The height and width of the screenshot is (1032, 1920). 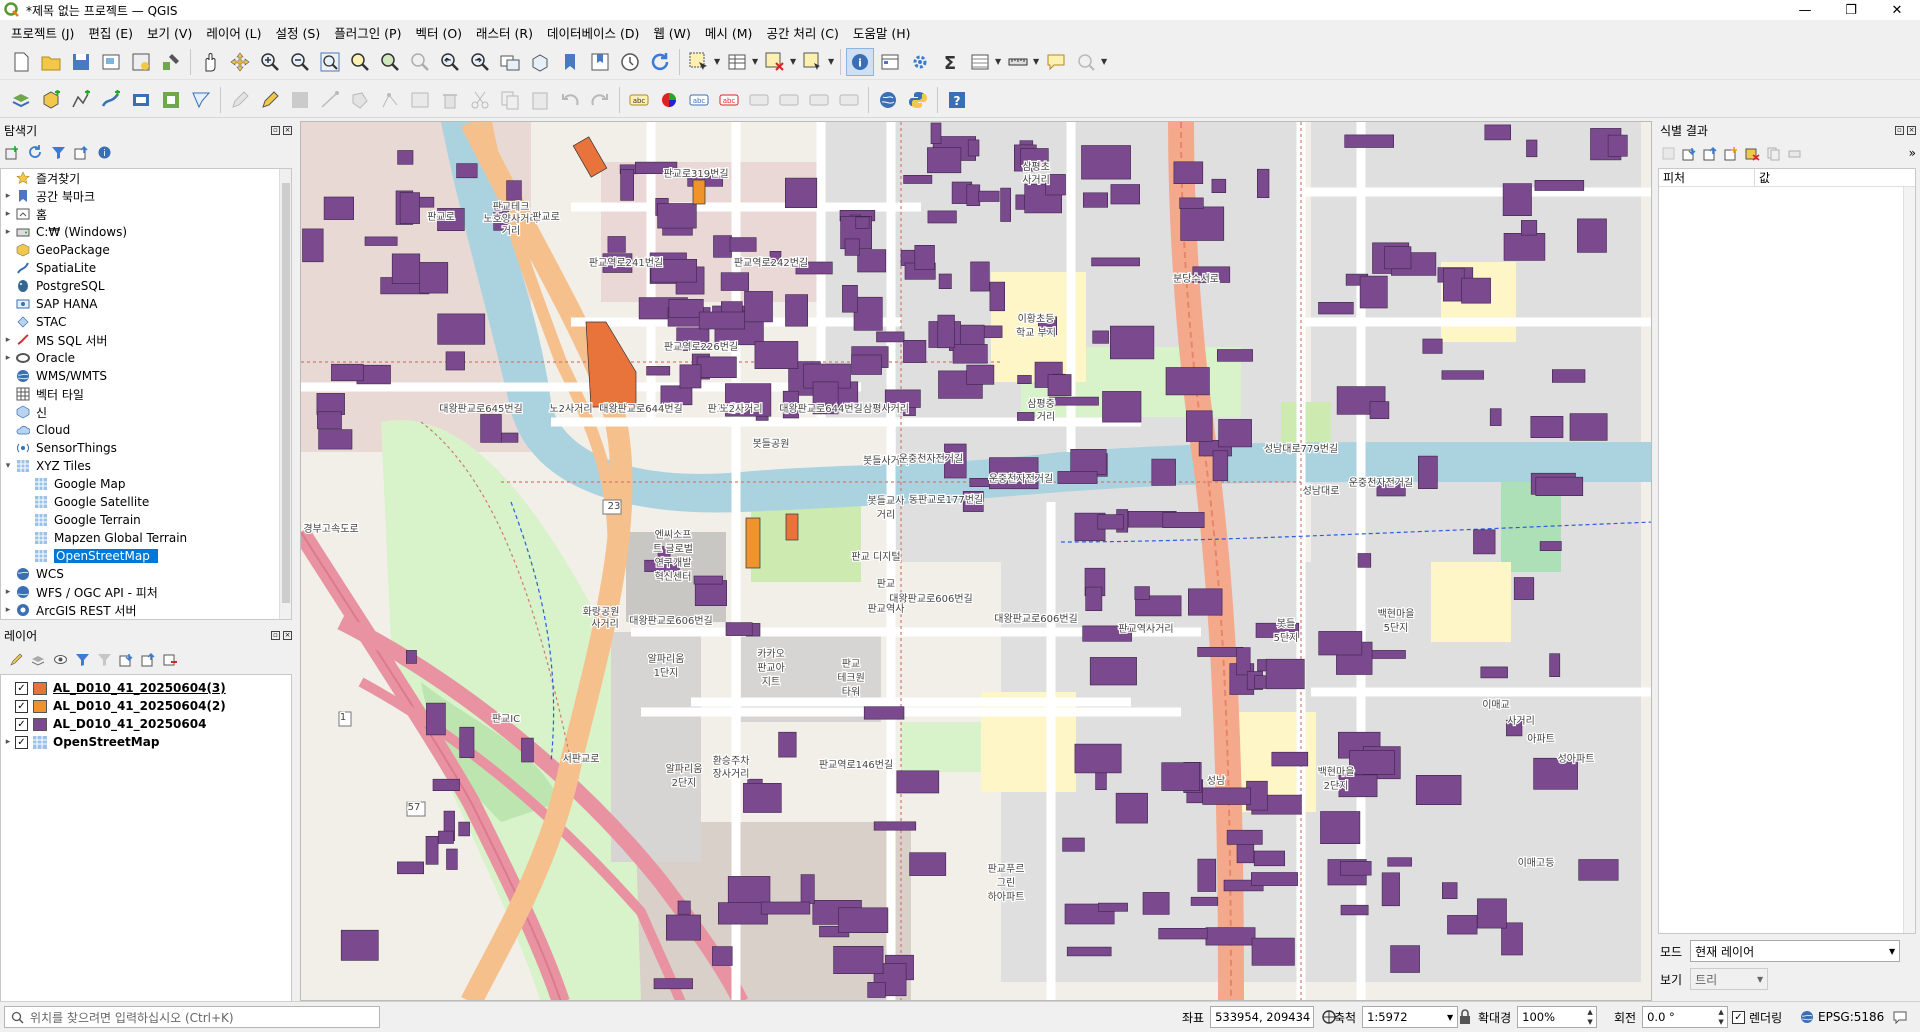 I want to click on menu-project: 프로젝트 (J), so click(x=42, y=32).